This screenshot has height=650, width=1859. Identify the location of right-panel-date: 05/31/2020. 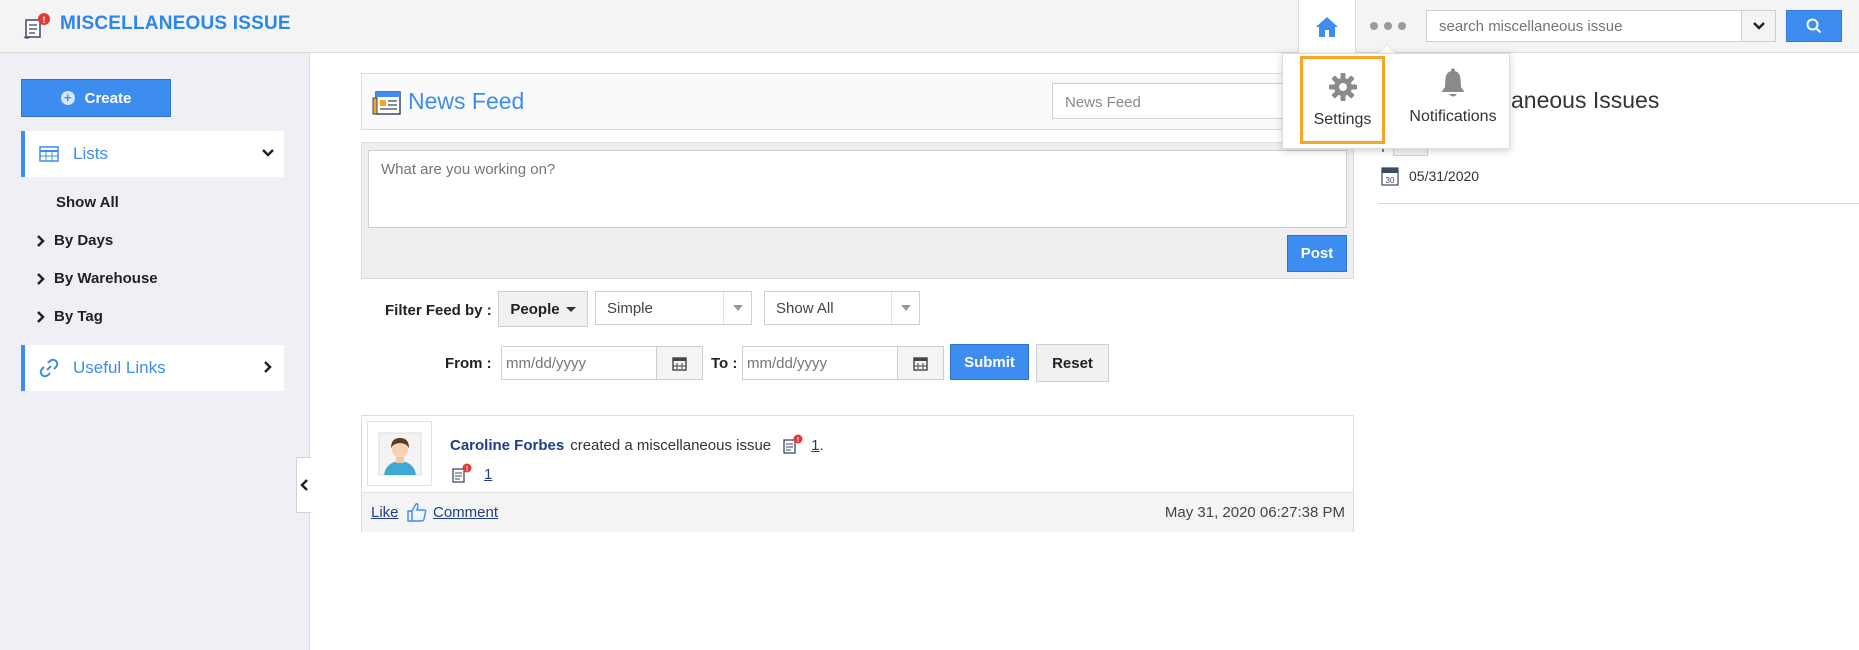
(1444, 176).